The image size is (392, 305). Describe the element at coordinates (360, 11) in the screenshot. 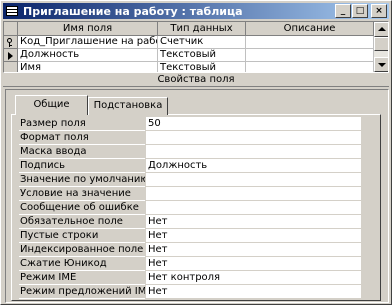

I see `maximize-icon: □` at that location.